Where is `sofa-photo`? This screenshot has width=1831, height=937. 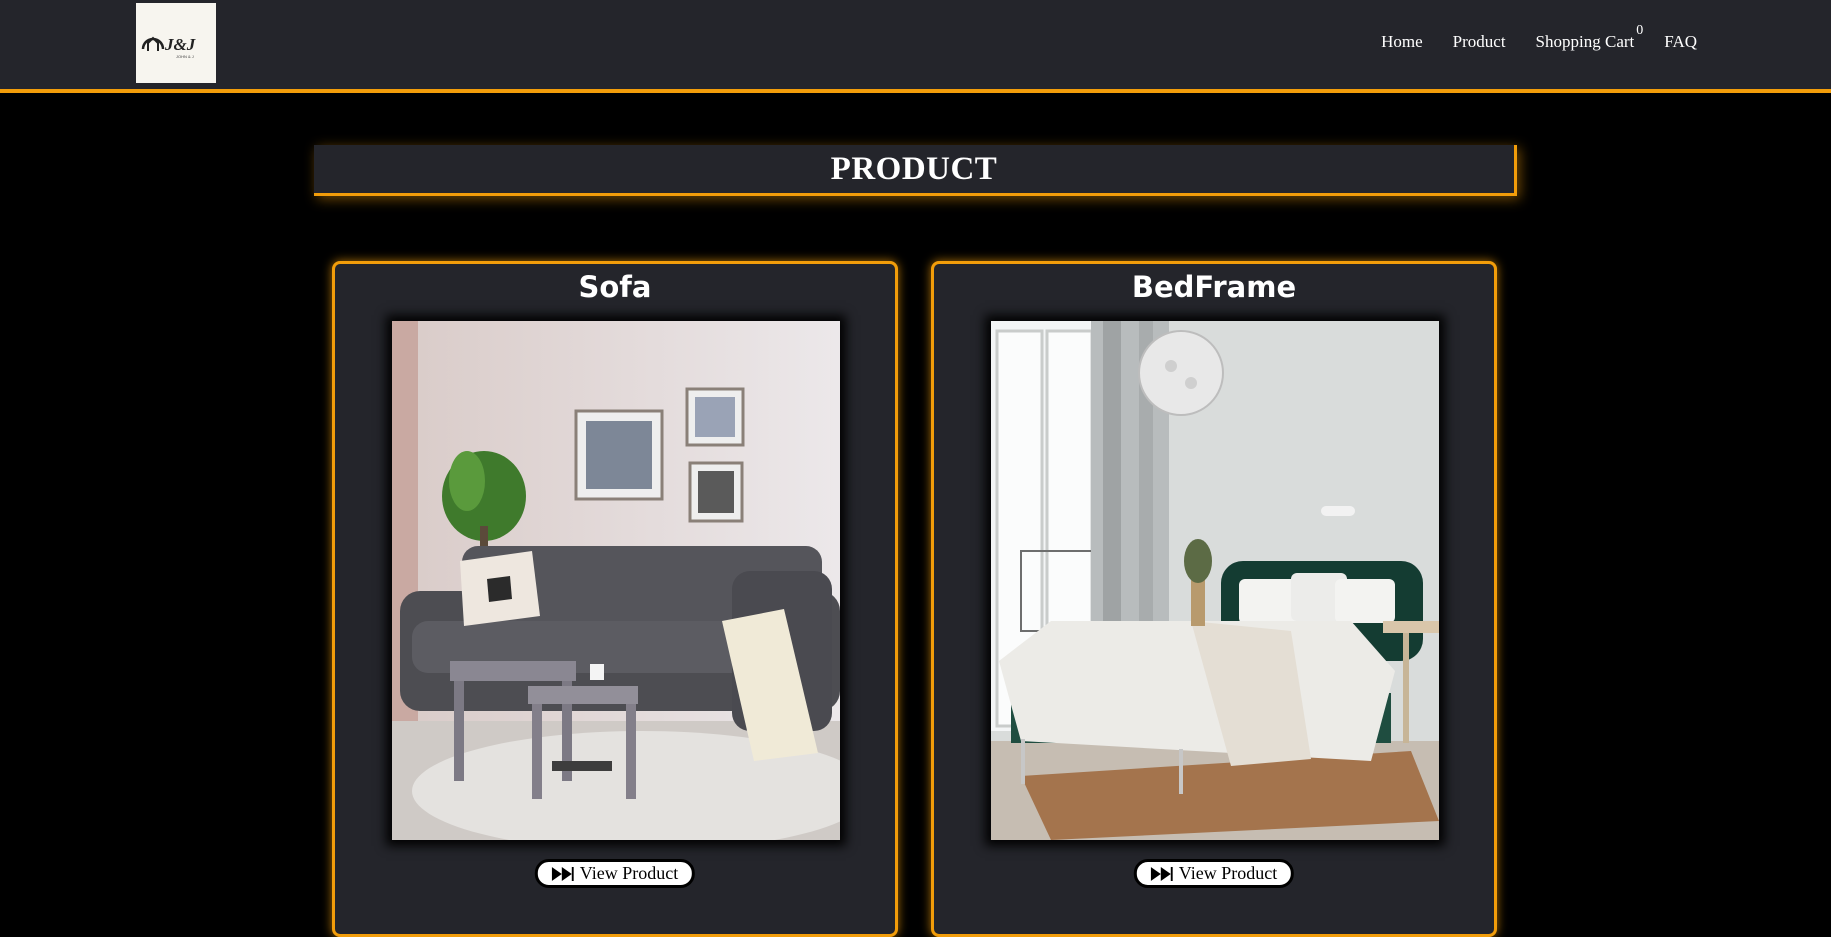 sofa-photo is located at coordinates (616, 580).